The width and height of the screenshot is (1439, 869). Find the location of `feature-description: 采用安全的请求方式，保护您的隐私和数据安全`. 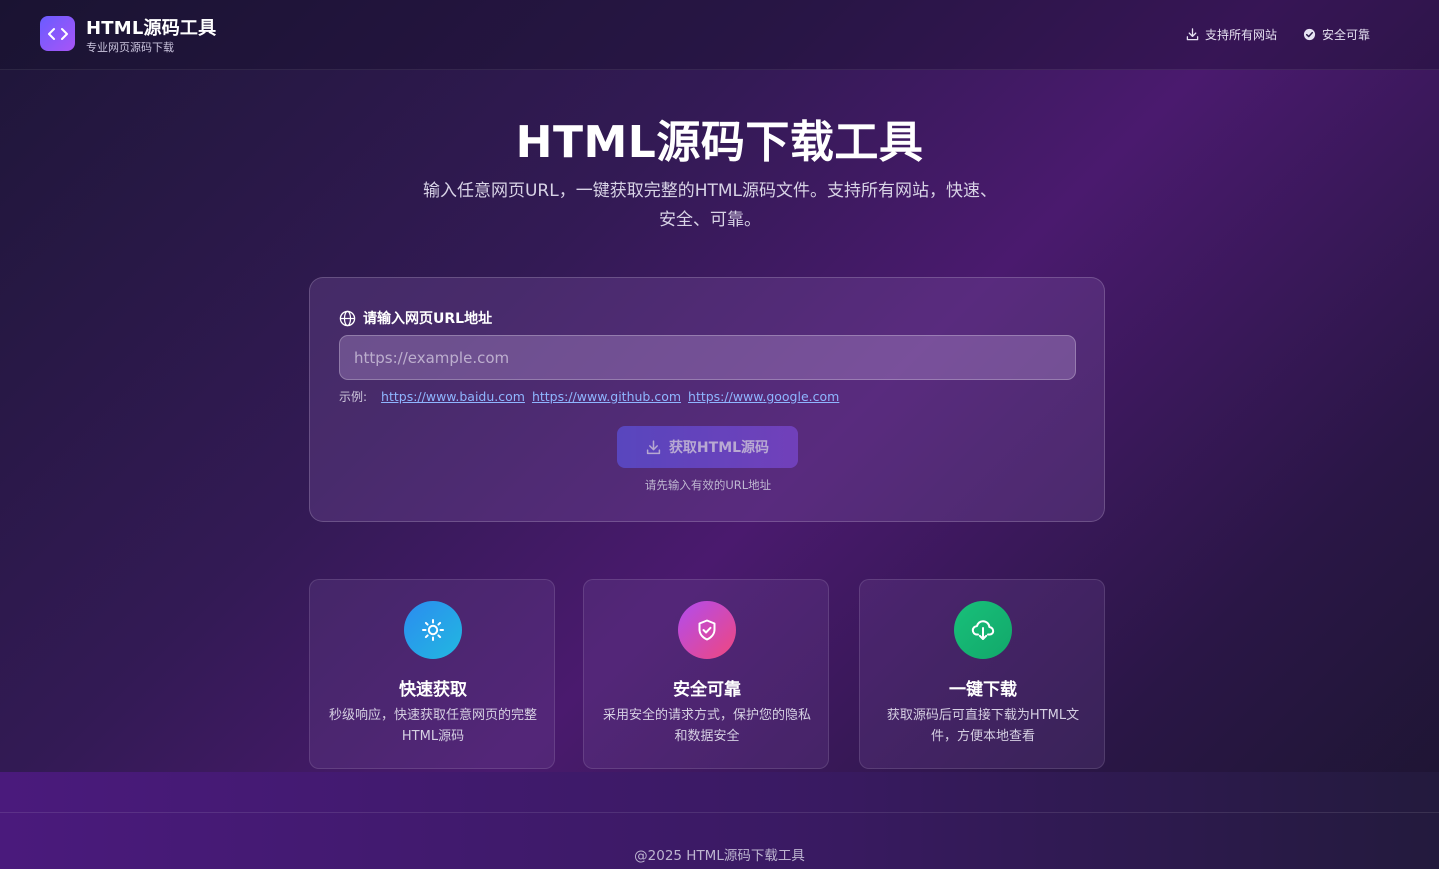

feature-description: 采用安全的请求方式，保护您的隐私和数据安全 is located at coordinates (706, 726).